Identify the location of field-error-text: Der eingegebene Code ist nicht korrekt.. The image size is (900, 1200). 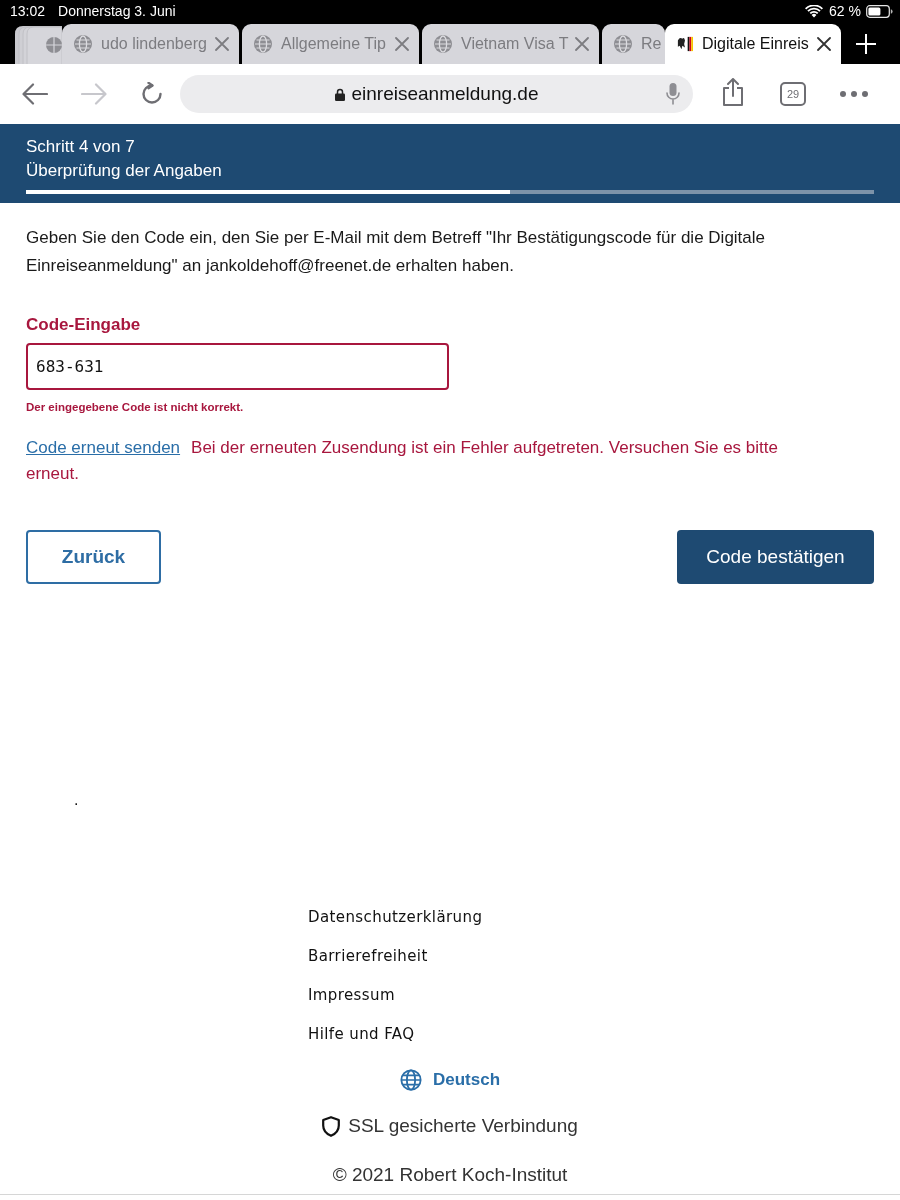
(135, 407).